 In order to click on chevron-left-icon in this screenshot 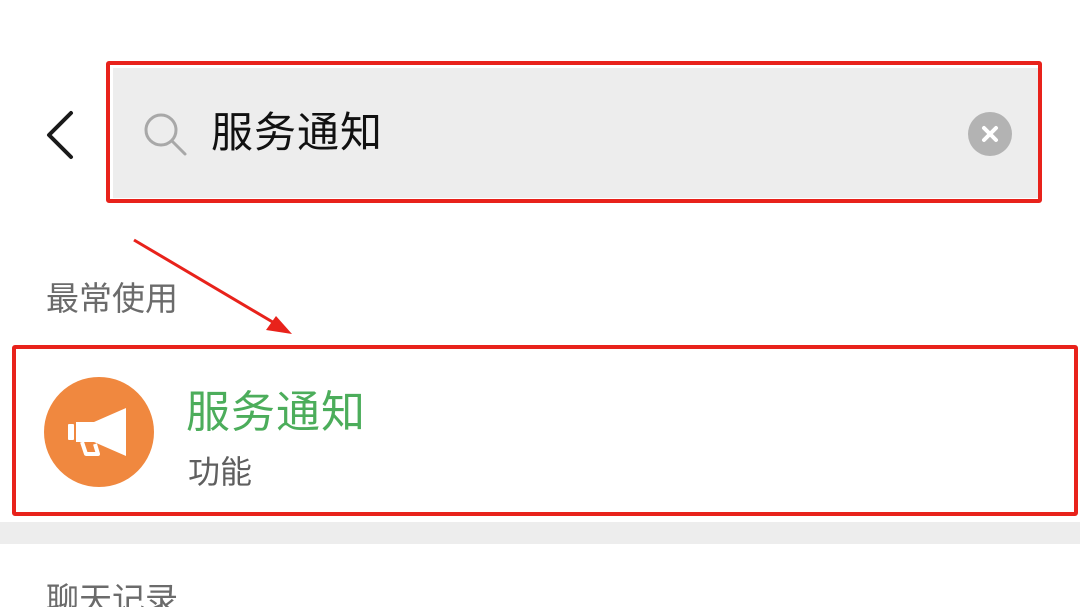, I will do `click(60, 135)`.